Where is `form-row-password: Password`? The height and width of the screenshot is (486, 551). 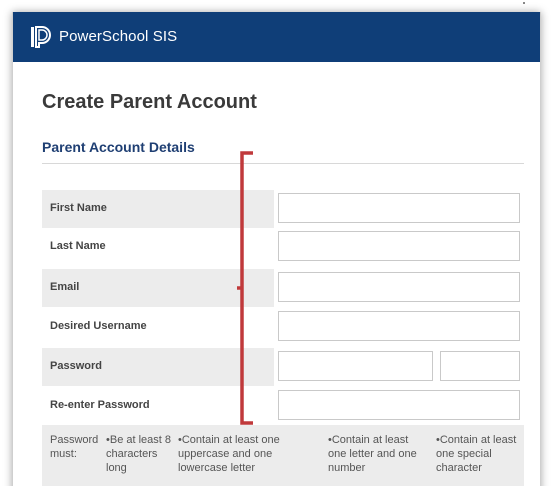 form-row-password: Password is located at coordinates (283, 367).